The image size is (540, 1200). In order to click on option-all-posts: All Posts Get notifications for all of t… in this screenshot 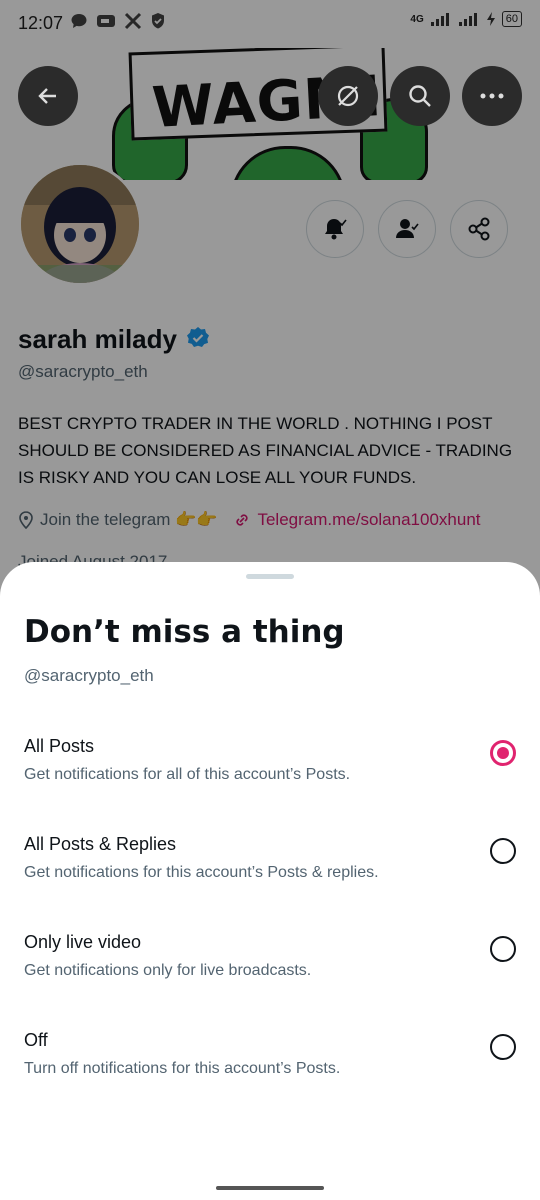, I will do `click(274, 771)`.